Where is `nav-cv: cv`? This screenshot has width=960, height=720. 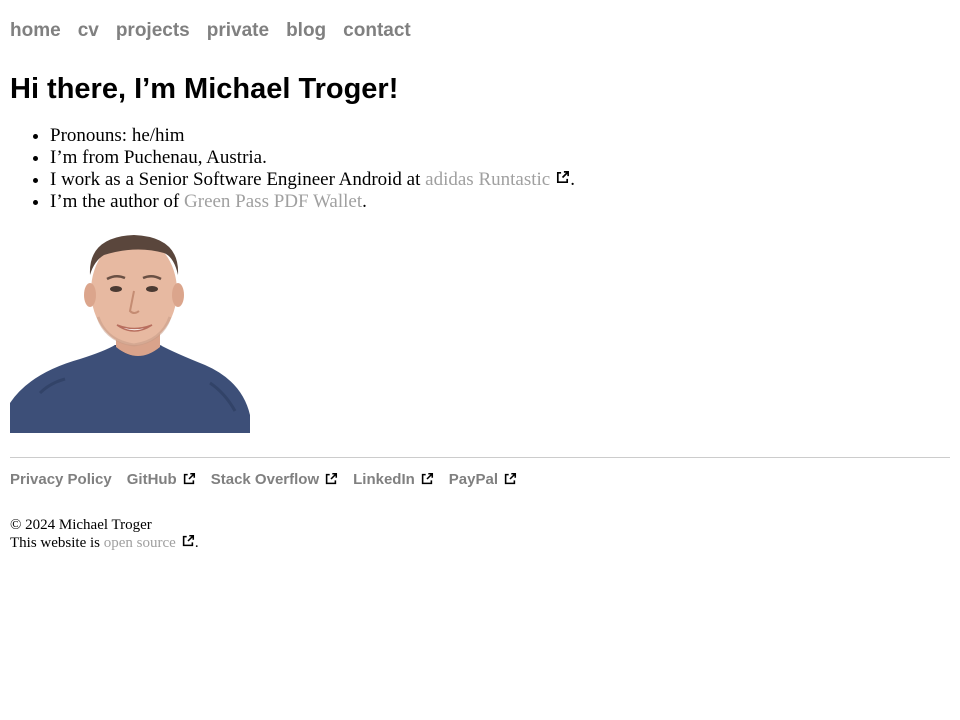 nav-cv: cv is located at coordinates (88, 31).